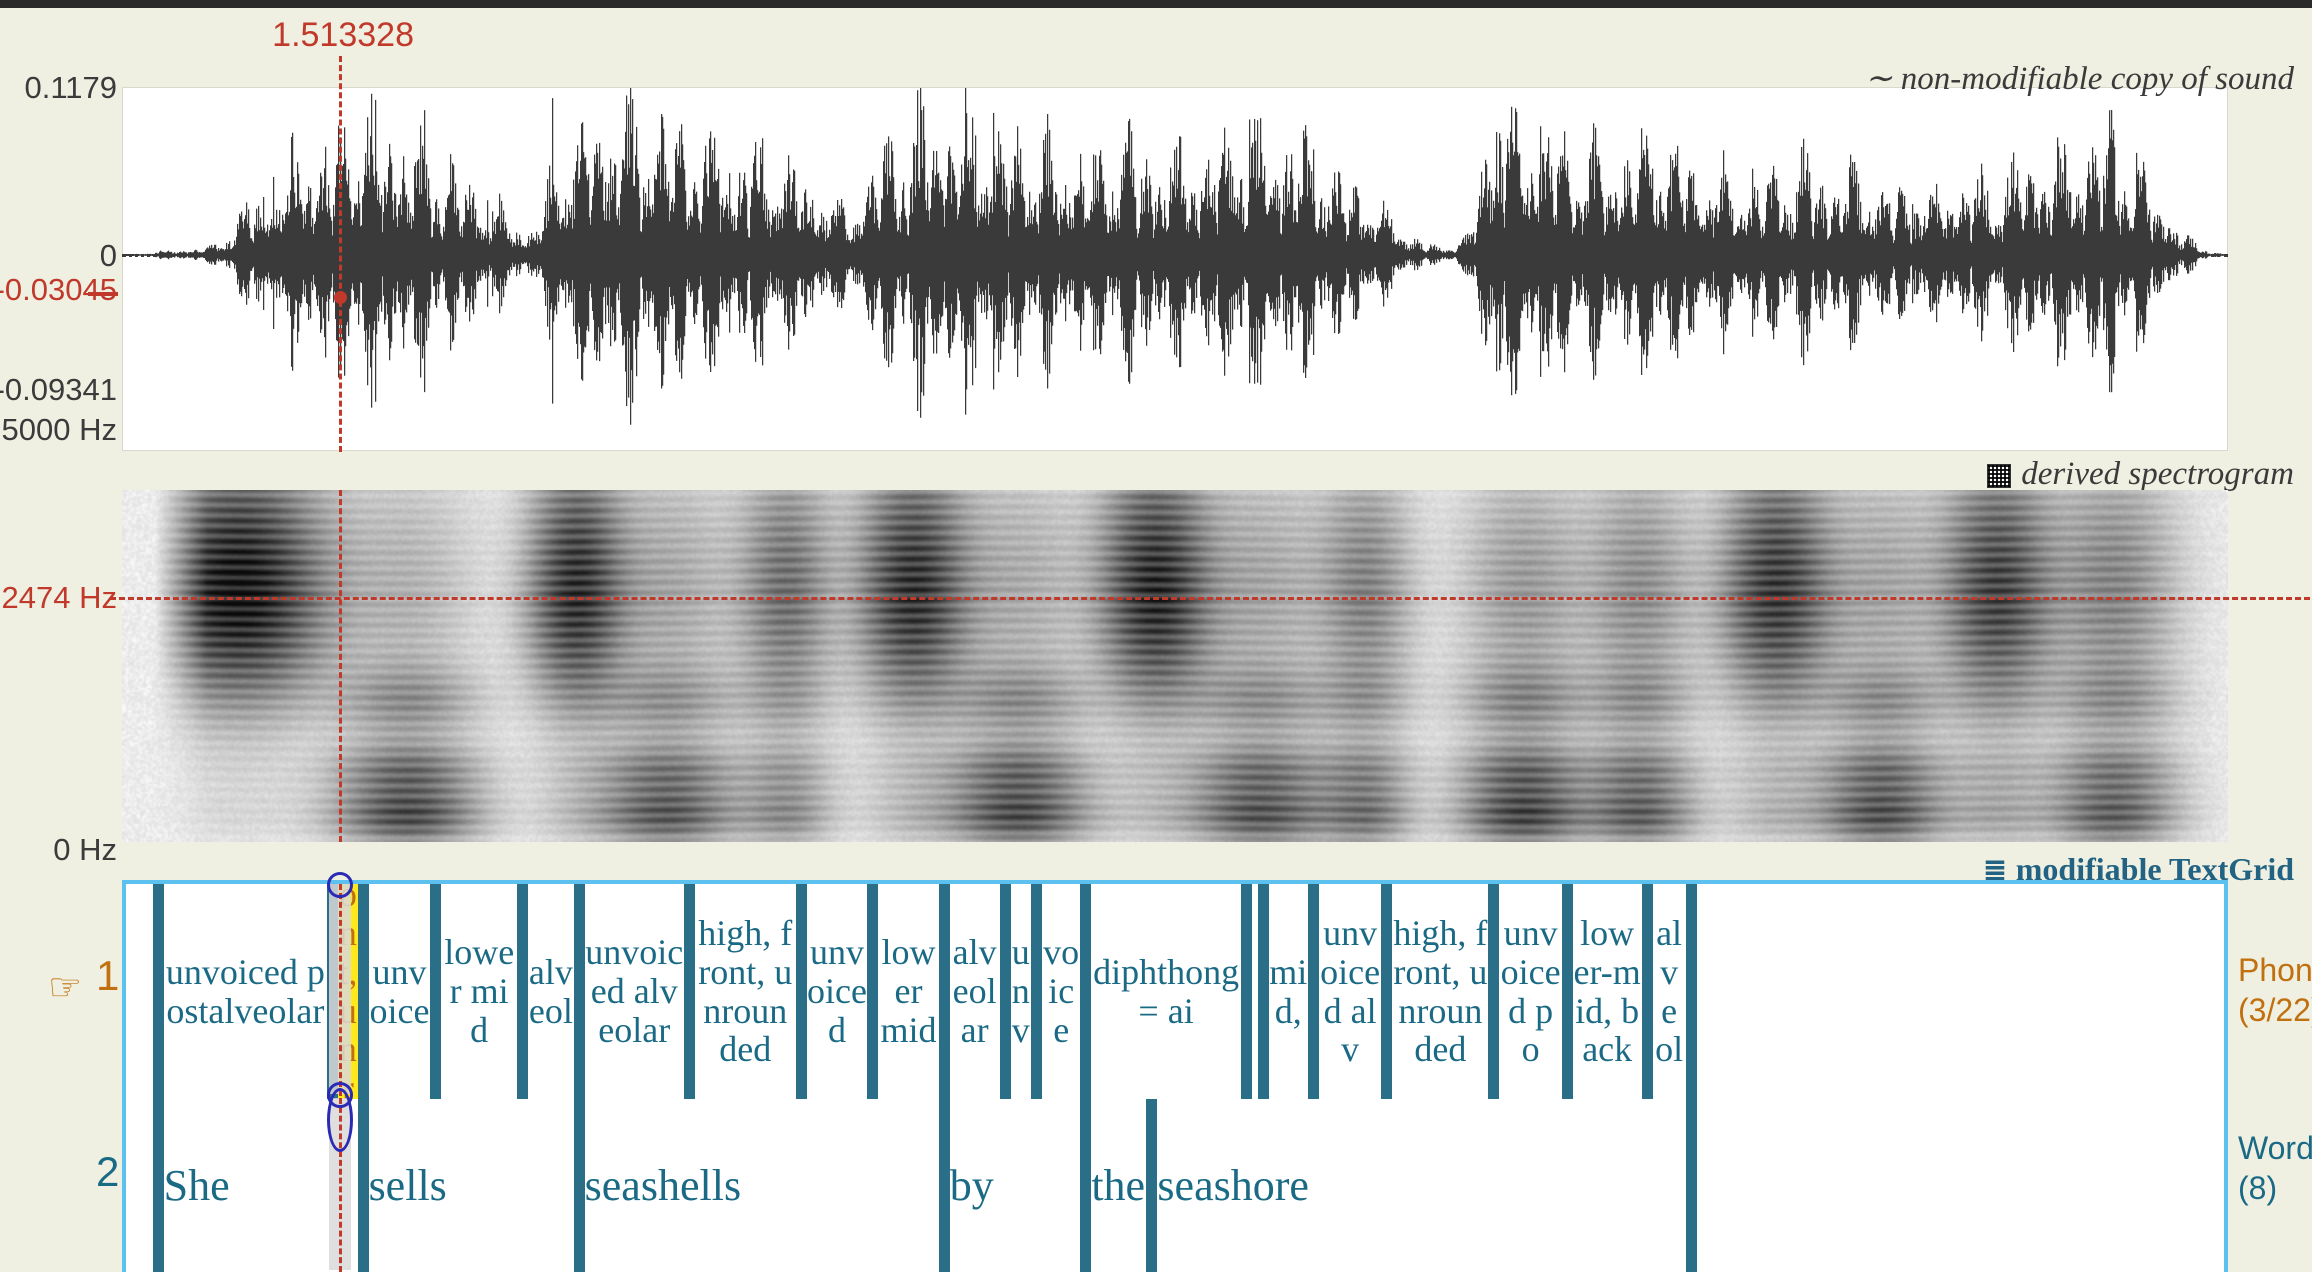 This screenshot has height=1272, width=2312. I want to click on interval-label: voice, so click(1061, 991).